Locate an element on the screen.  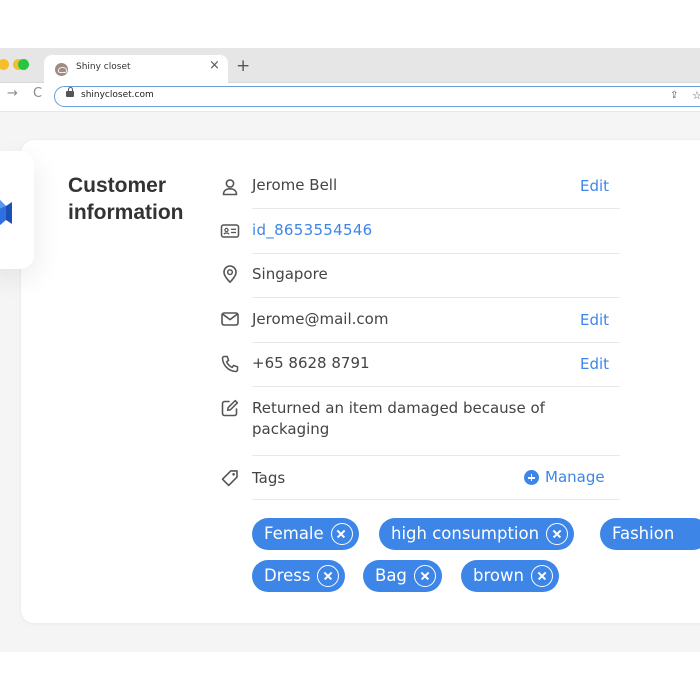
customer-id-link: id_8653554546 is located at coordinates (312, 230).